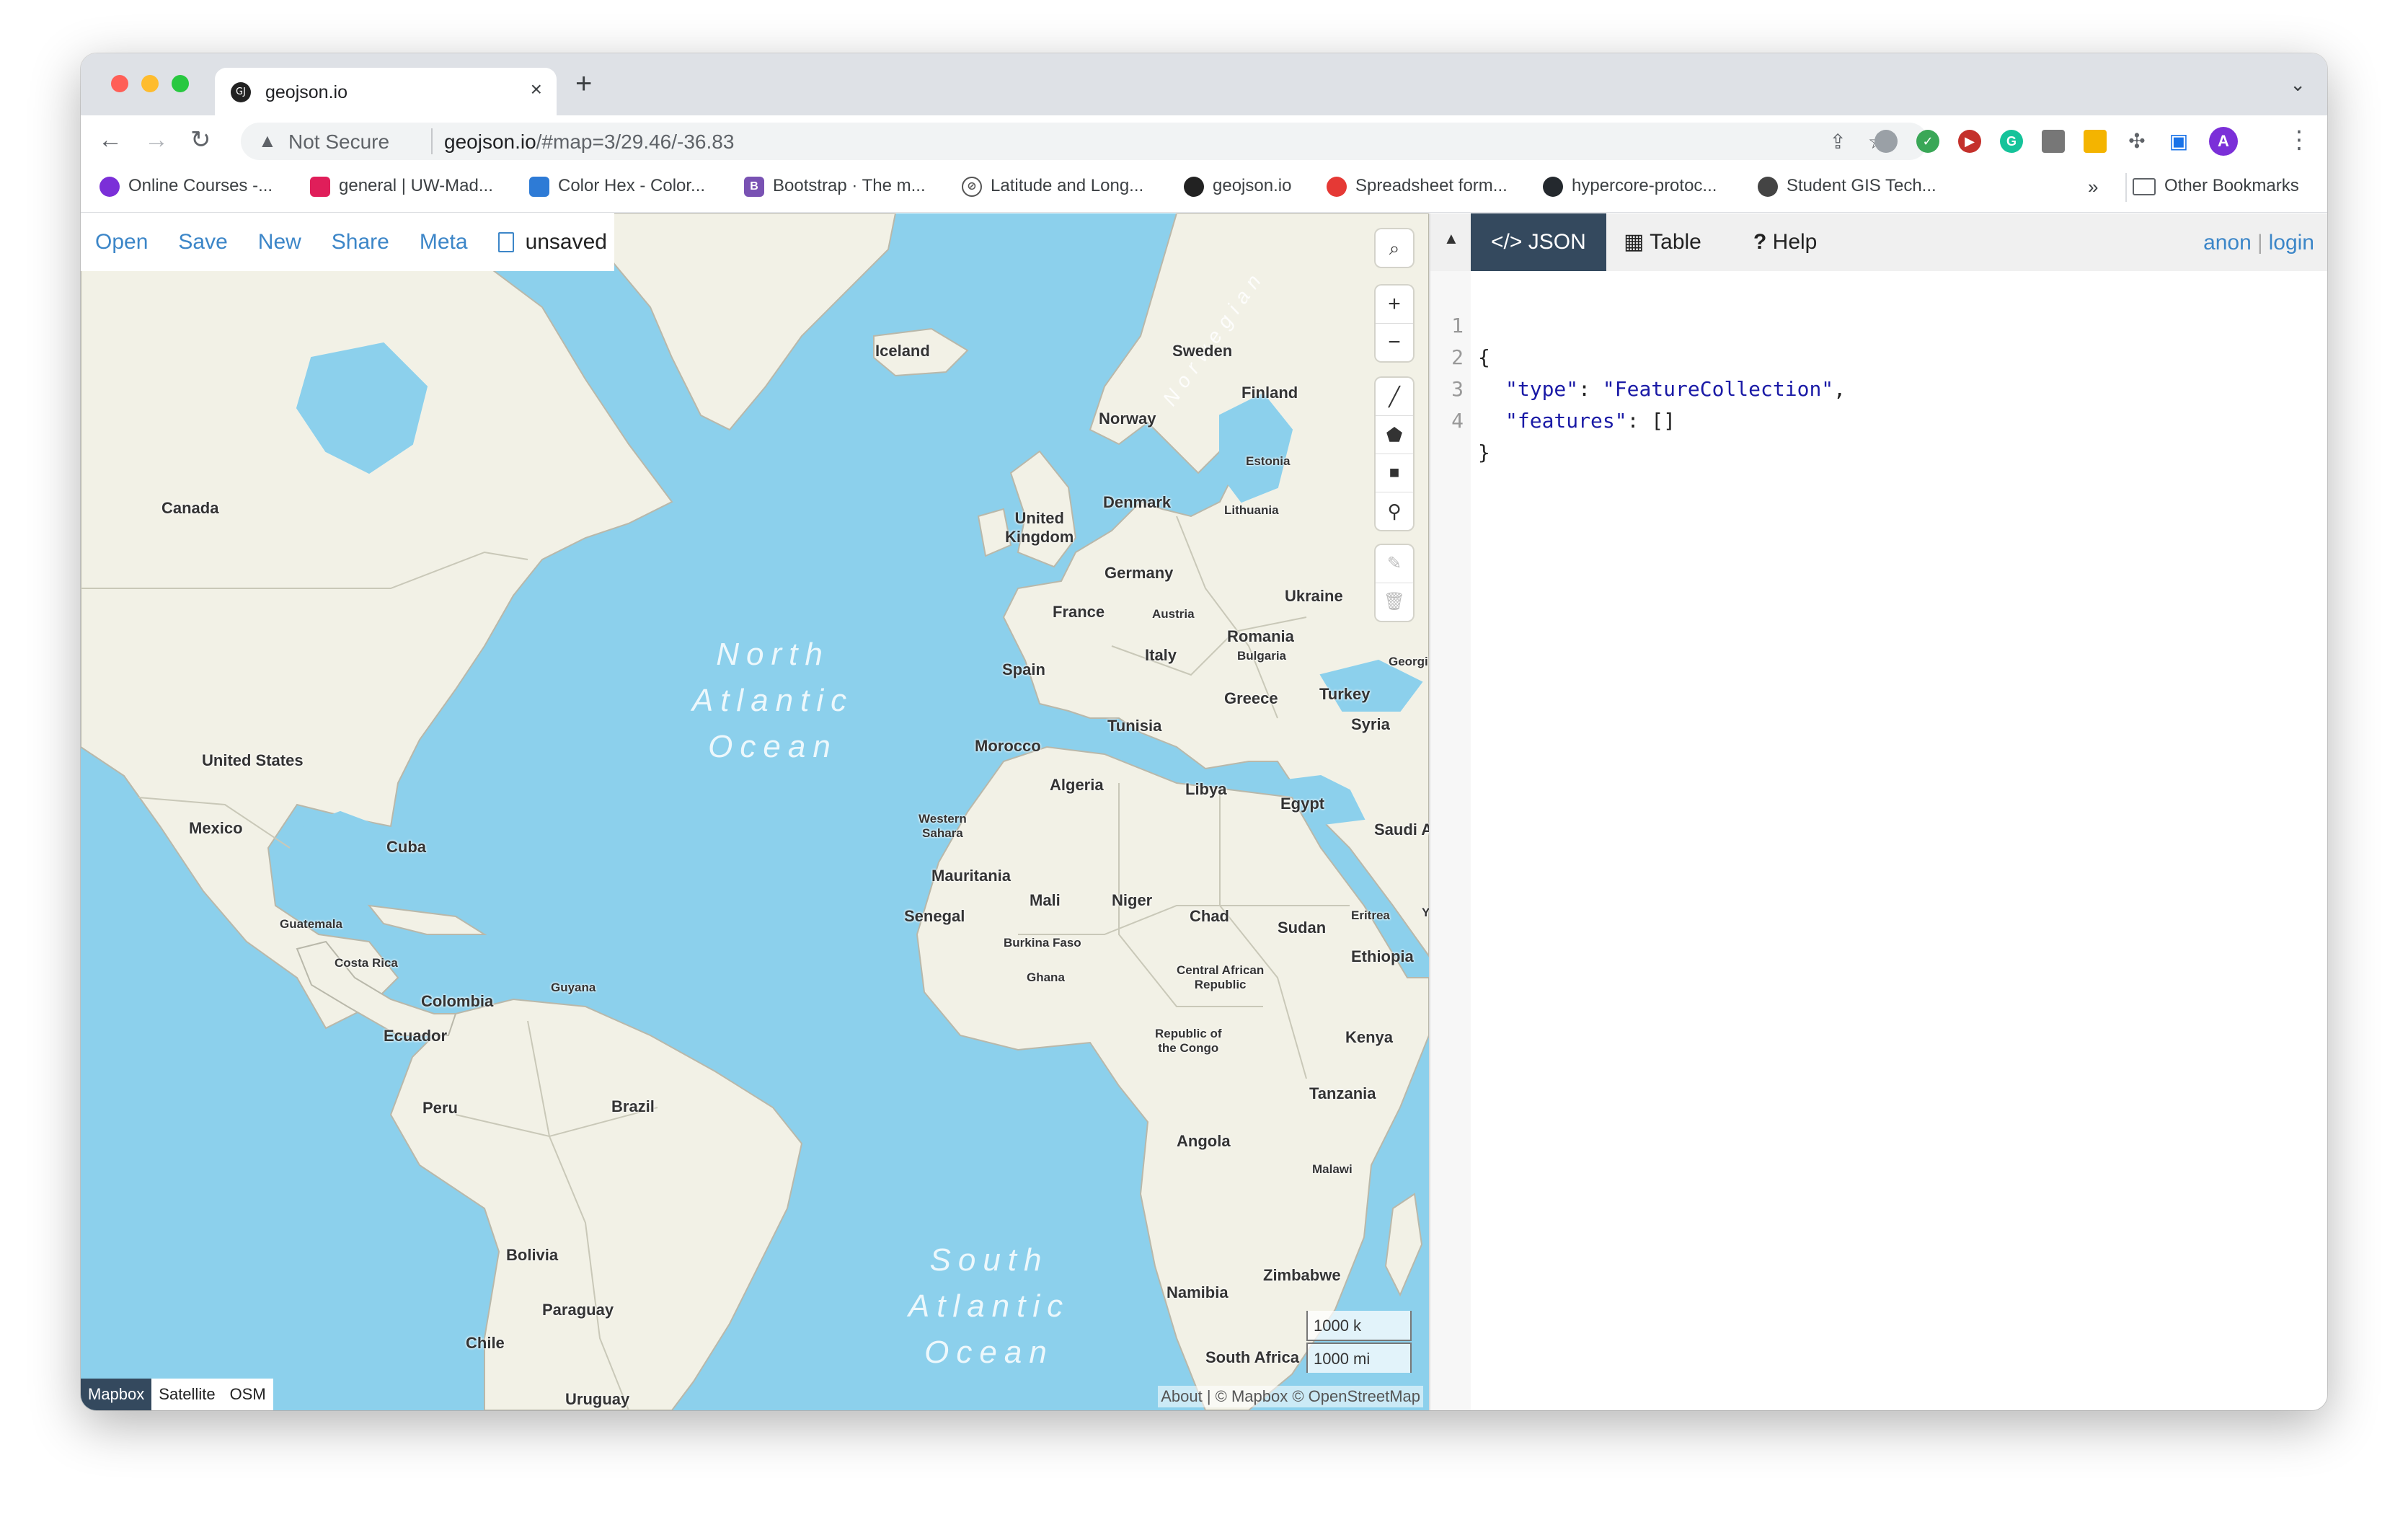 The height and width of the screenshot is (1517, 2408). I want to click on maximize-window-button, so click(180, 83).